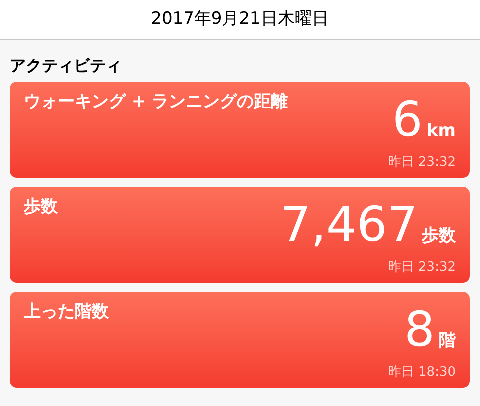 This screenshot has height=406, width=480. Describe the element at coordinates (447, 341) in the screenshot. I see `metric-unit: 階` at that location.